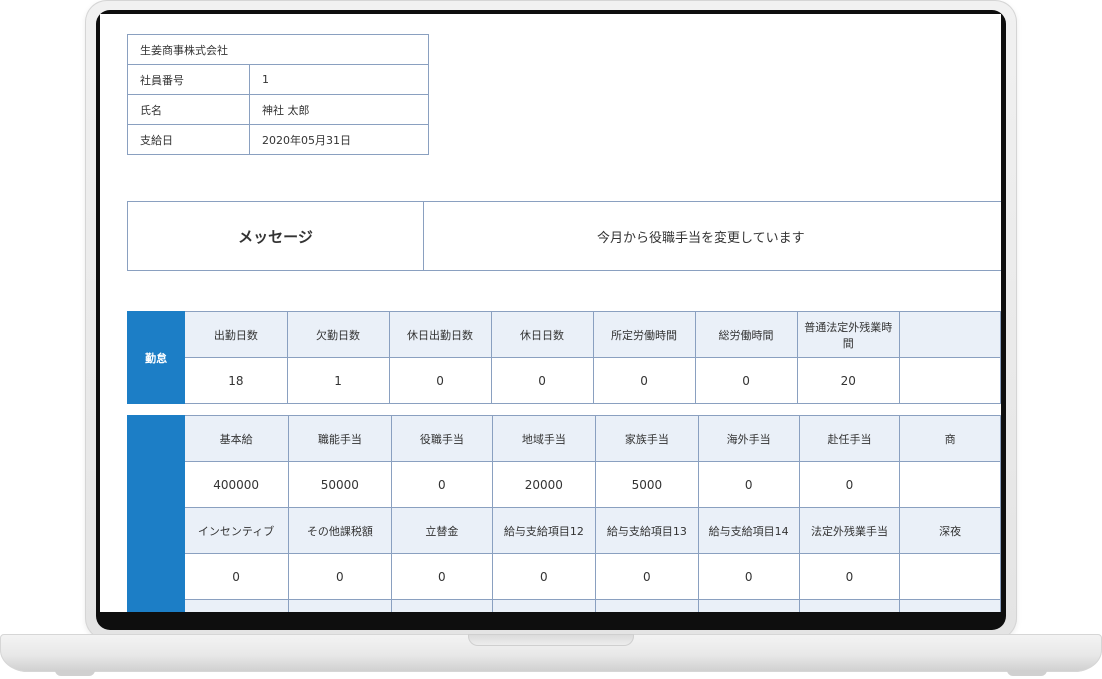 This screenshot has height=679, width=1102. What do you see at coordinates (746, 334) in the screenshot?
I see `table-header-cell: 総労働時間` at bounding box center [746, 334].